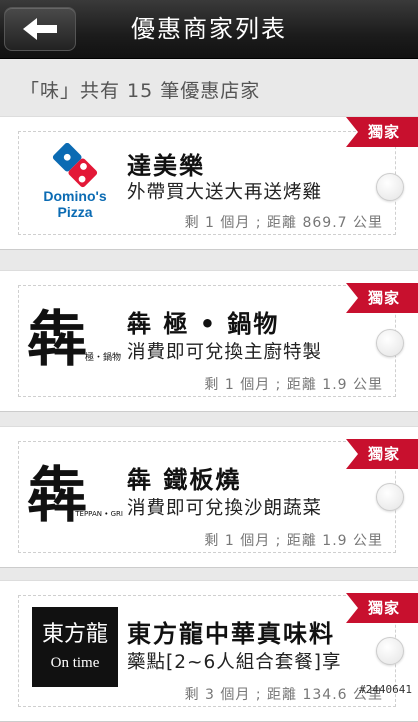  I want to click on page-title: 優惠商家列表, so click(209, 29).